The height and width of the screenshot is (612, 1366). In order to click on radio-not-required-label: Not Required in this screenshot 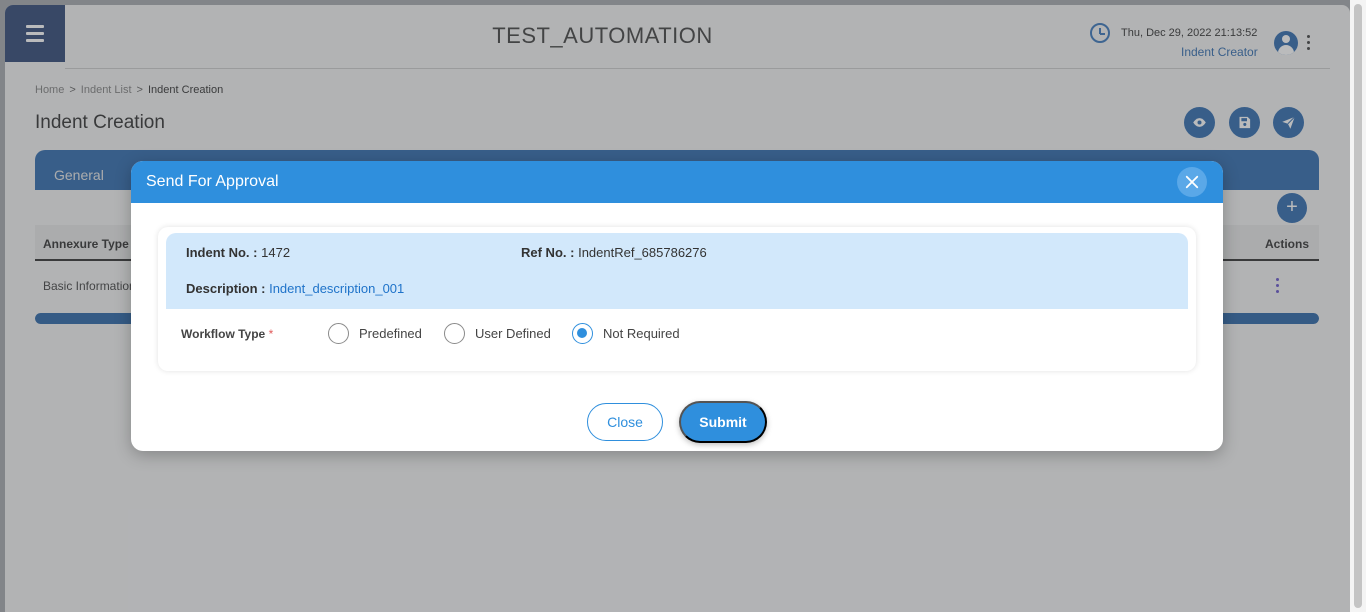, I will do `click(641, 333)`.